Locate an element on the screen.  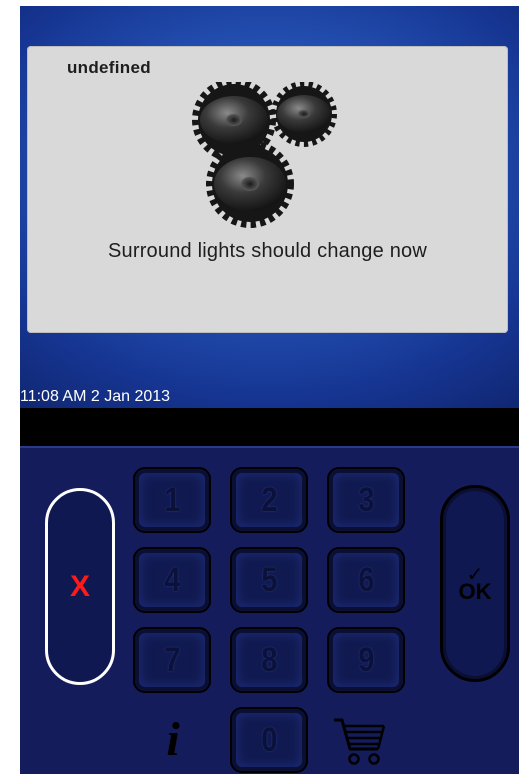
dialog-title: undefined is located at coordinates (109, 67).